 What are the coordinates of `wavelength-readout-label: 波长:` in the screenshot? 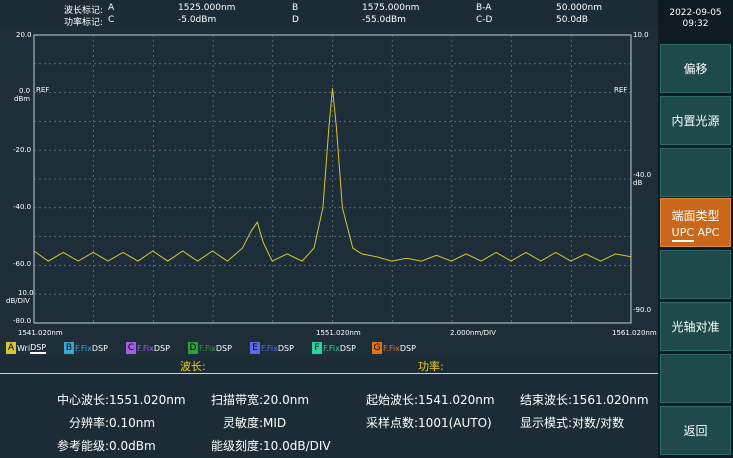 It's located at (193, 366).